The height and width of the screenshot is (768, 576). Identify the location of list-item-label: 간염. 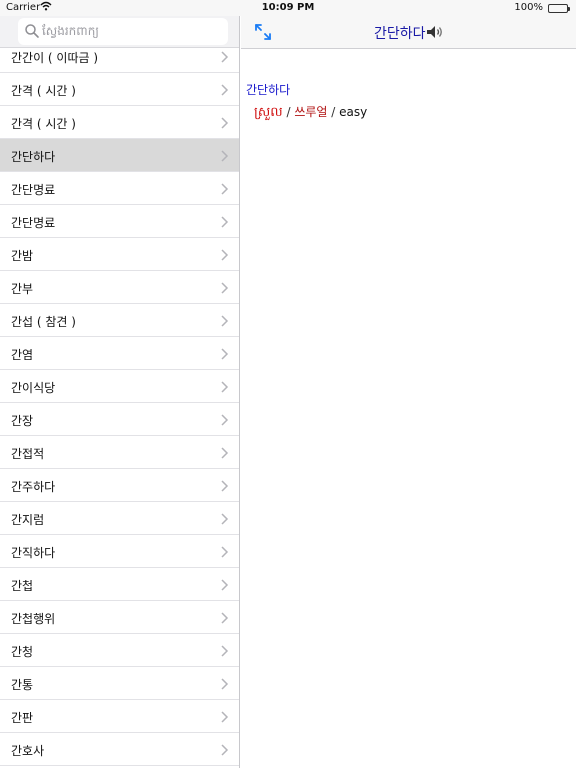
(22, 355).